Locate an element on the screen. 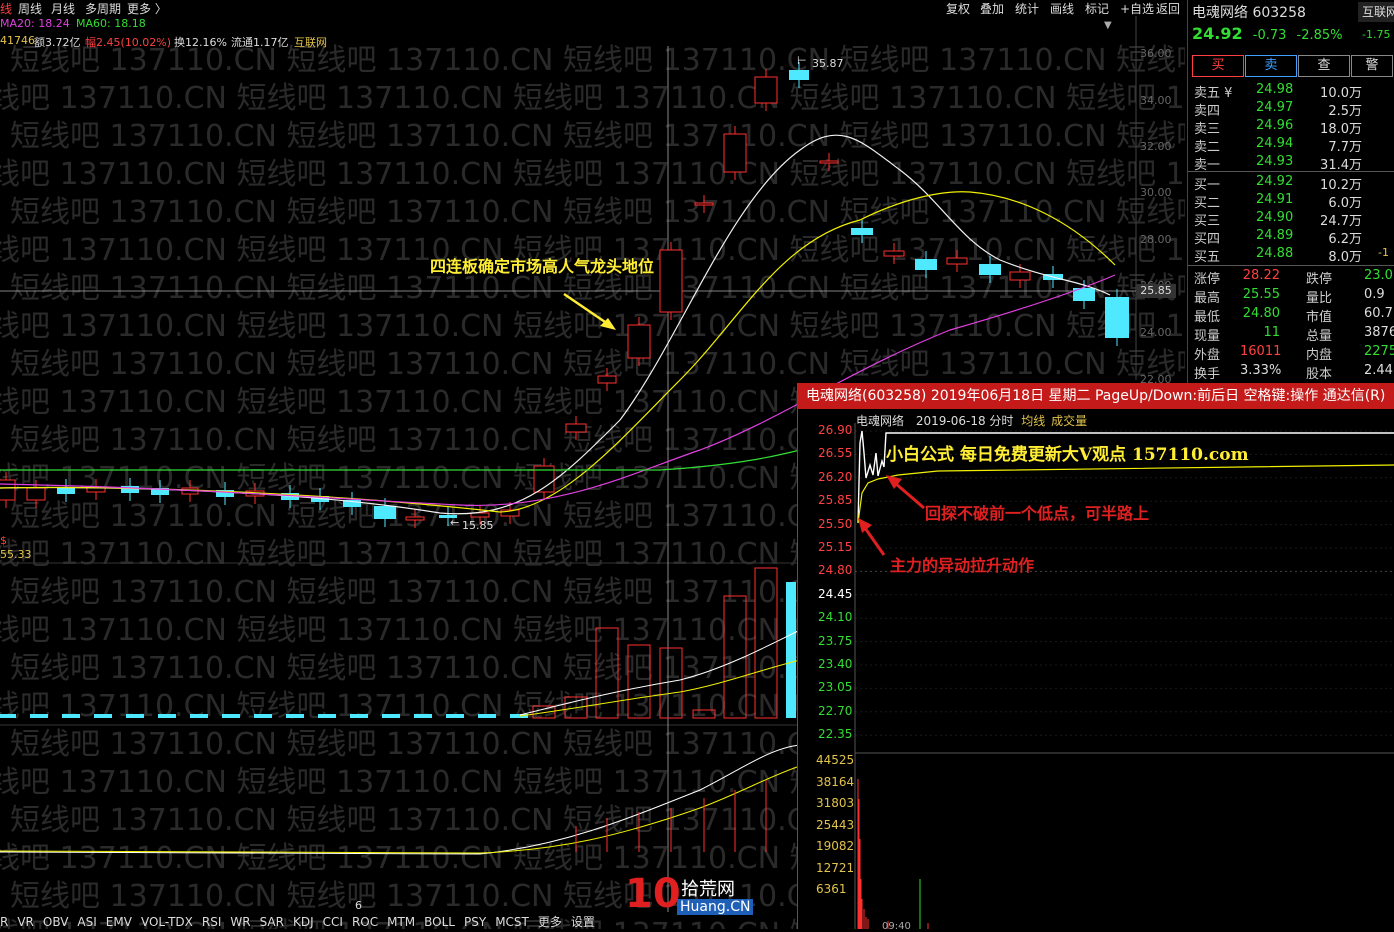 This screenshot has width=1394, height=932. summary-range: 幅2.45(10.02%) is located at coordinates (128, 42).